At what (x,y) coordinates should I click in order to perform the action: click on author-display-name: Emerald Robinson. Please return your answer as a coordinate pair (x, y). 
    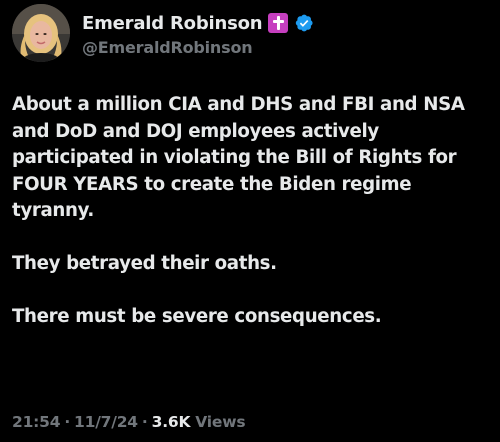
    Looking at the image, I should click on (172, 23).